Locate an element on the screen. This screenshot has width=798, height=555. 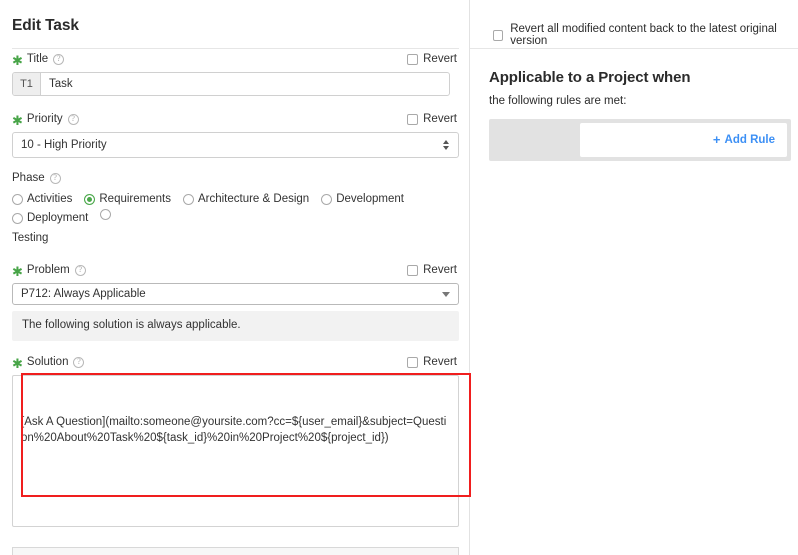
problem-label-wrap: ✱ Problem ? is located at coordinates (49, 271).